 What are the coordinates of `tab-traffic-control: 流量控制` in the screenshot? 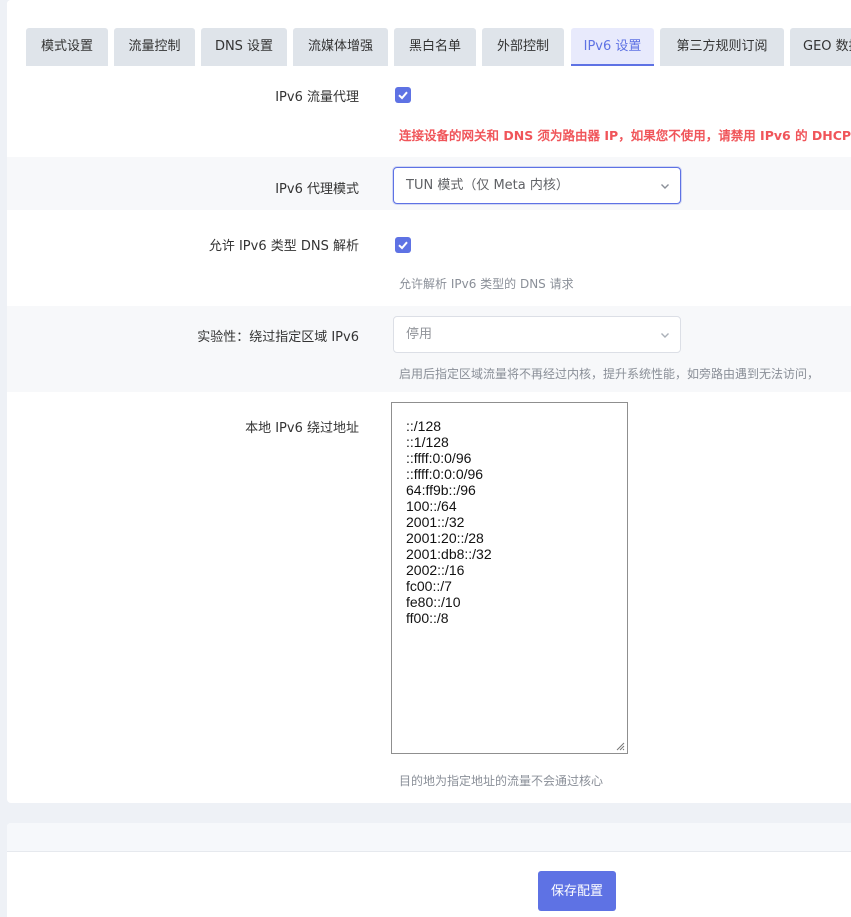 It's located at (154, 47).